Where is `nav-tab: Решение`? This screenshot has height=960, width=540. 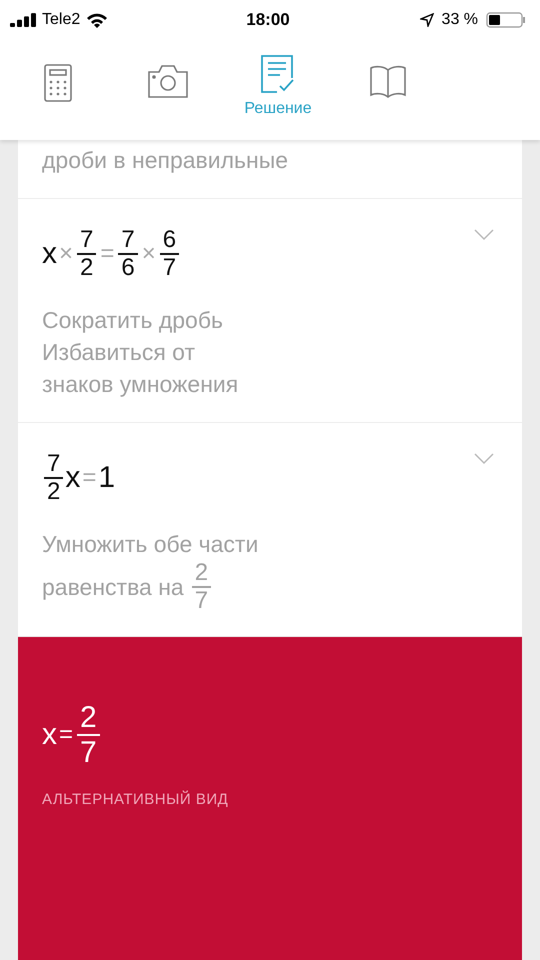 nav-tab: Решение is located at coordinates (278, 79).